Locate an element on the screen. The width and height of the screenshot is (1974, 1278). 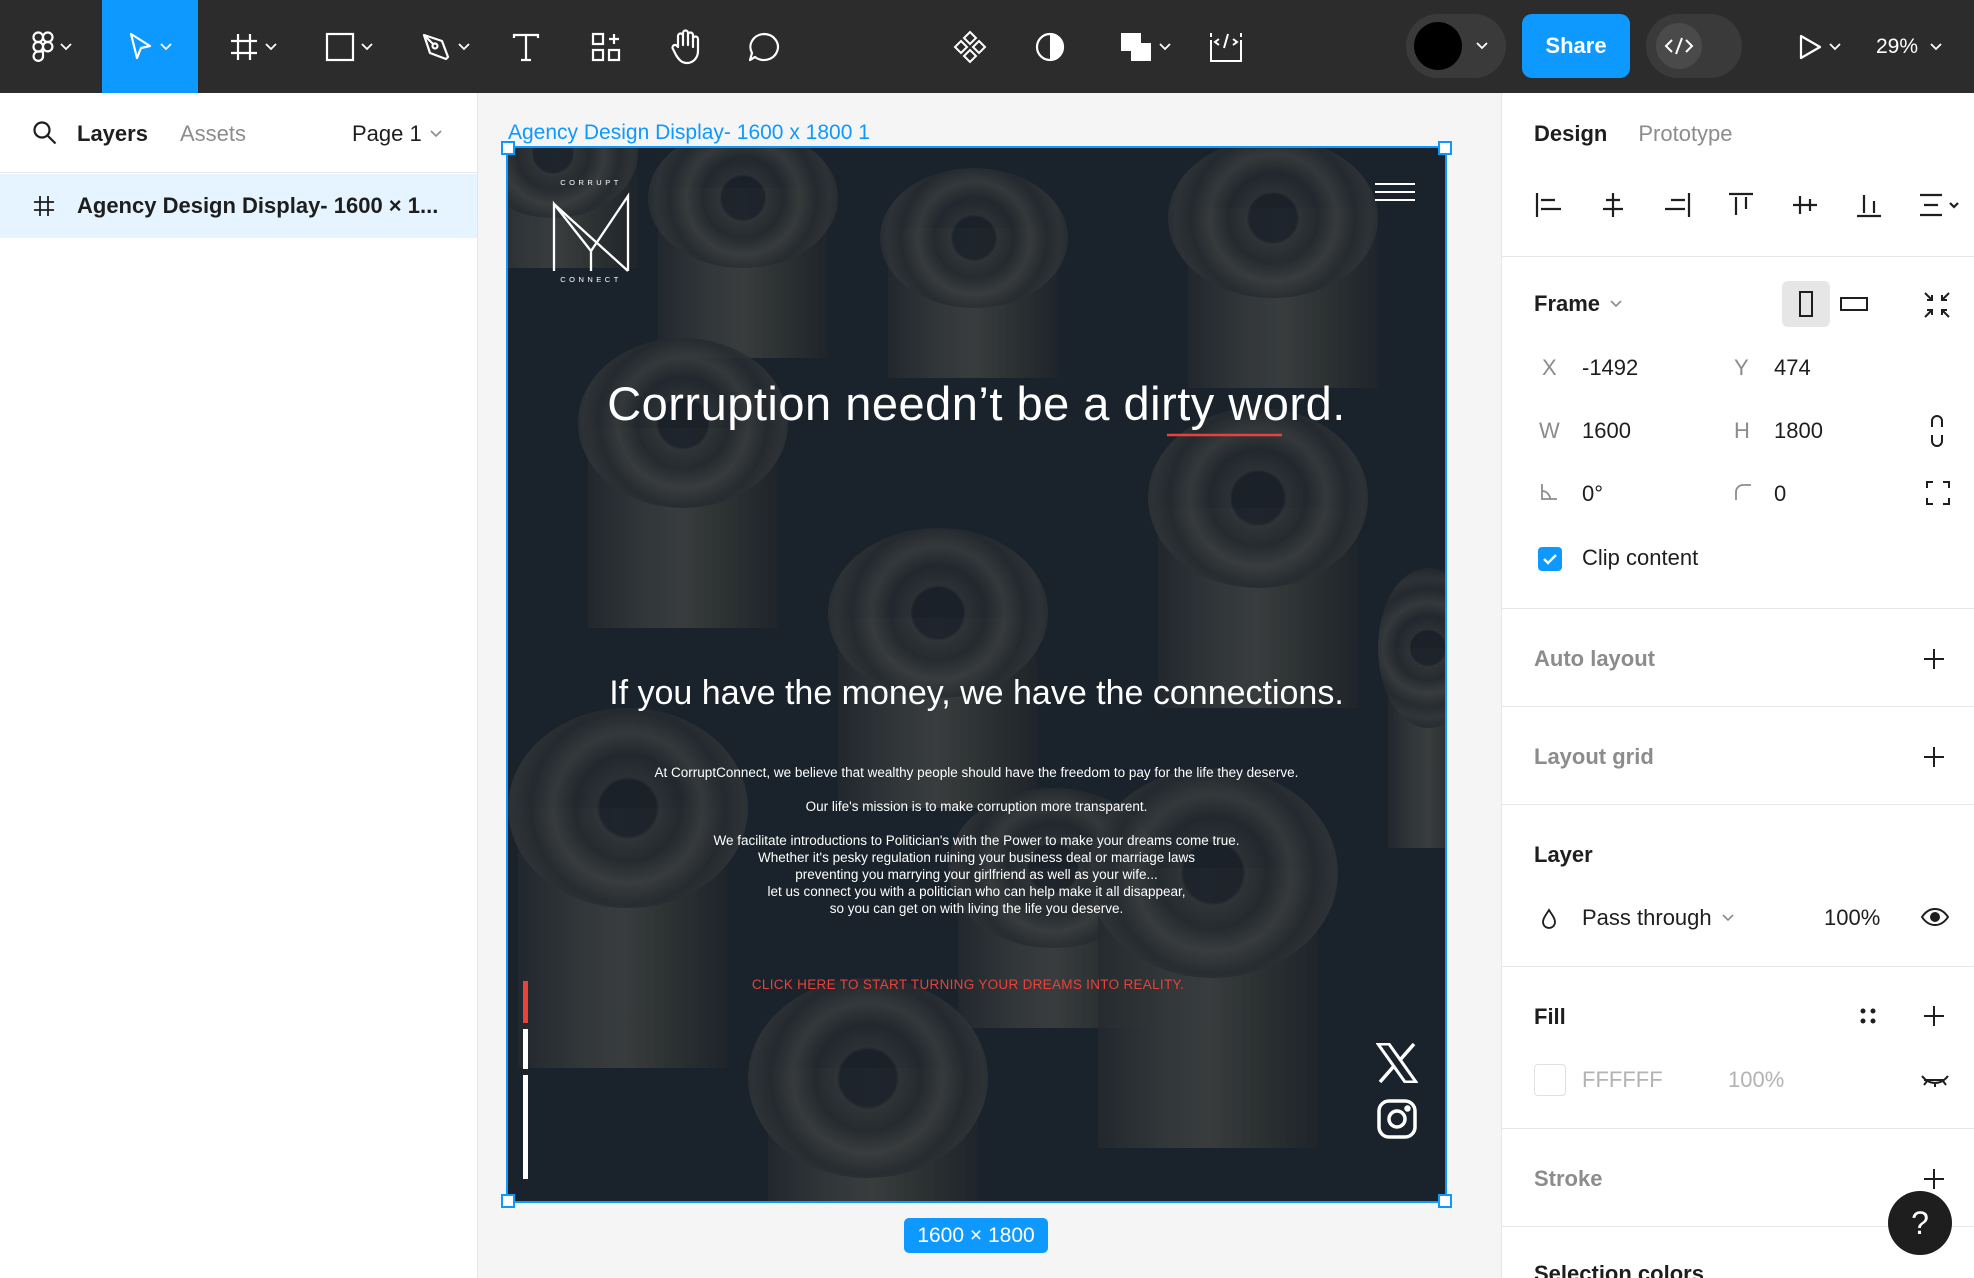
text-icon is located at coordinates (526, 47).